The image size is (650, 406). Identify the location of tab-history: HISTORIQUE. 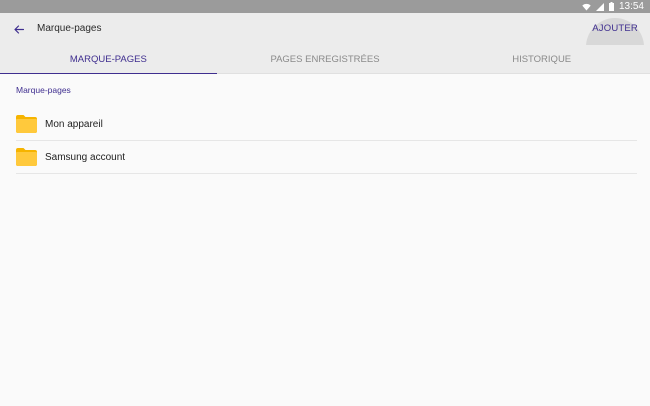
(541, 59).